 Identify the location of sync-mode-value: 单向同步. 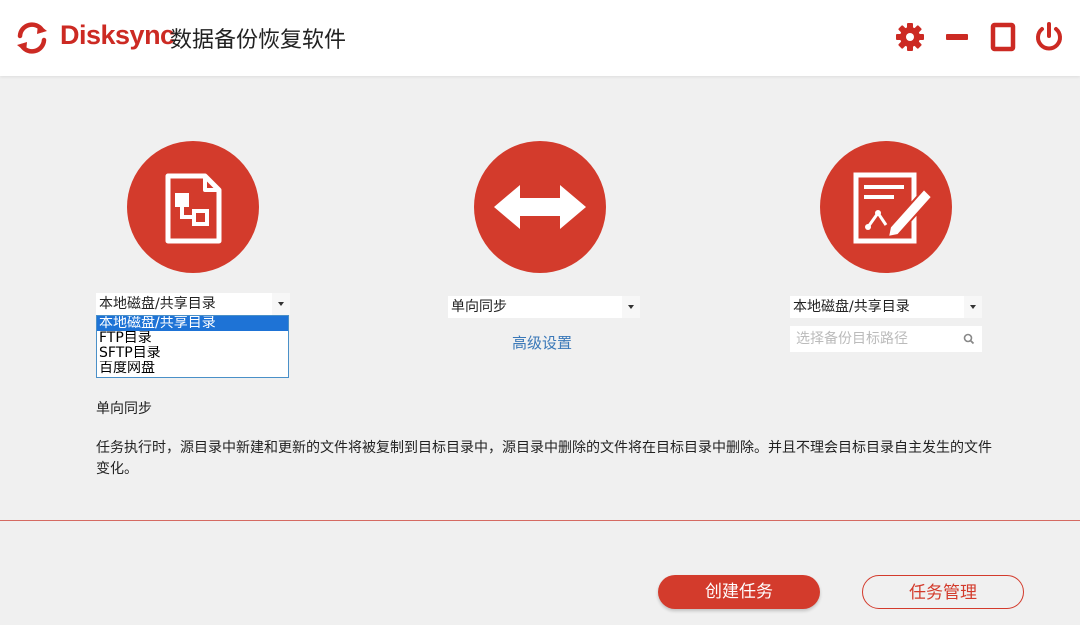
(479, 307).